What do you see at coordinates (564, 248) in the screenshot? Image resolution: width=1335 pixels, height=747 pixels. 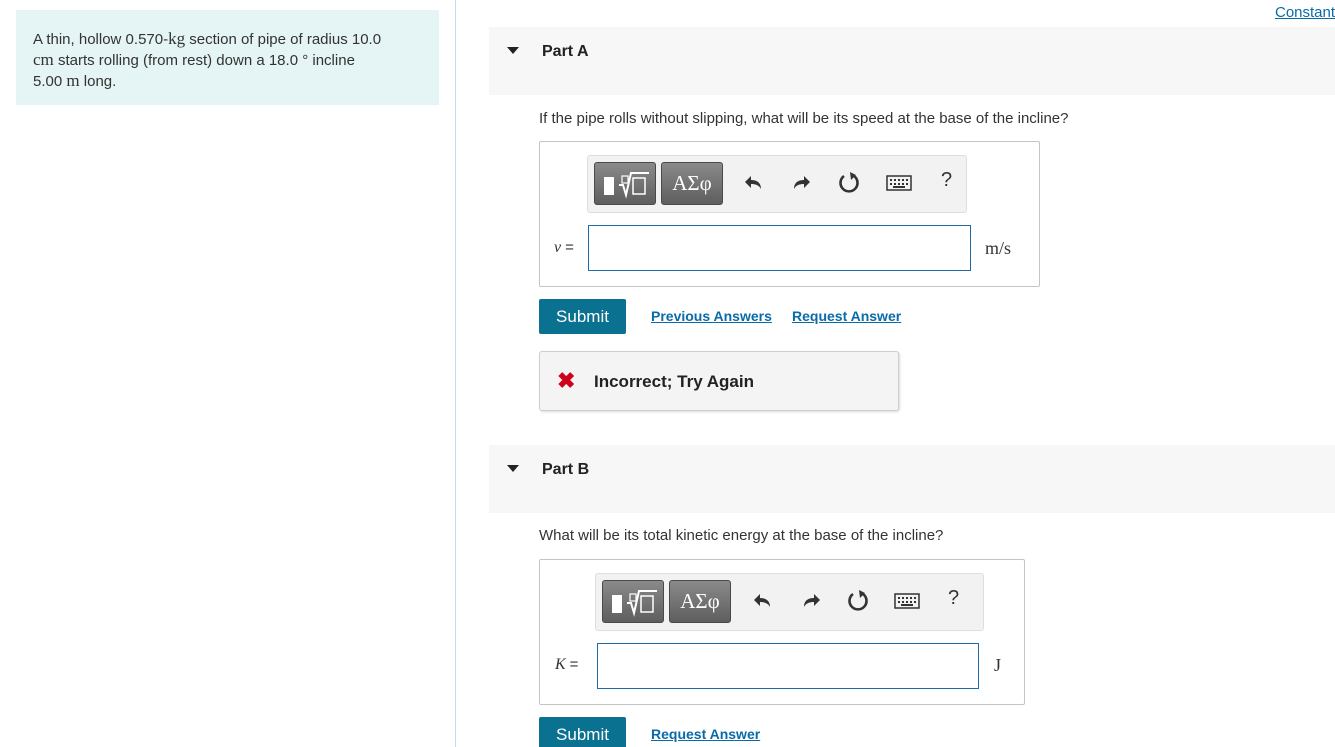 I see `variable-label: v =` at bounding box center [564, 248].